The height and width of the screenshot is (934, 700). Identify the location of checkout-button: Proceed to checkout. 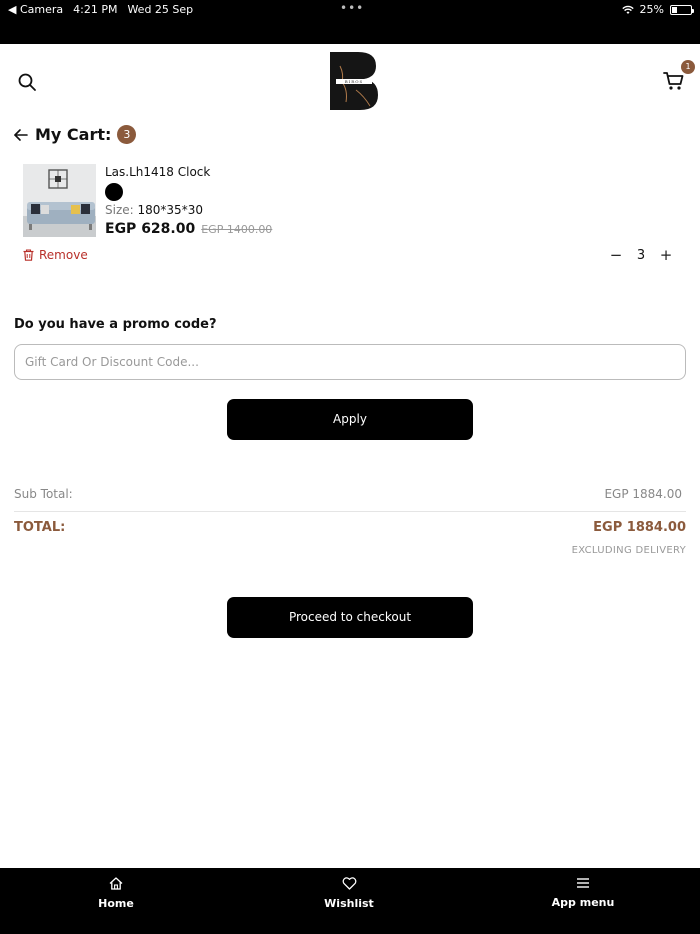
(350, 617).